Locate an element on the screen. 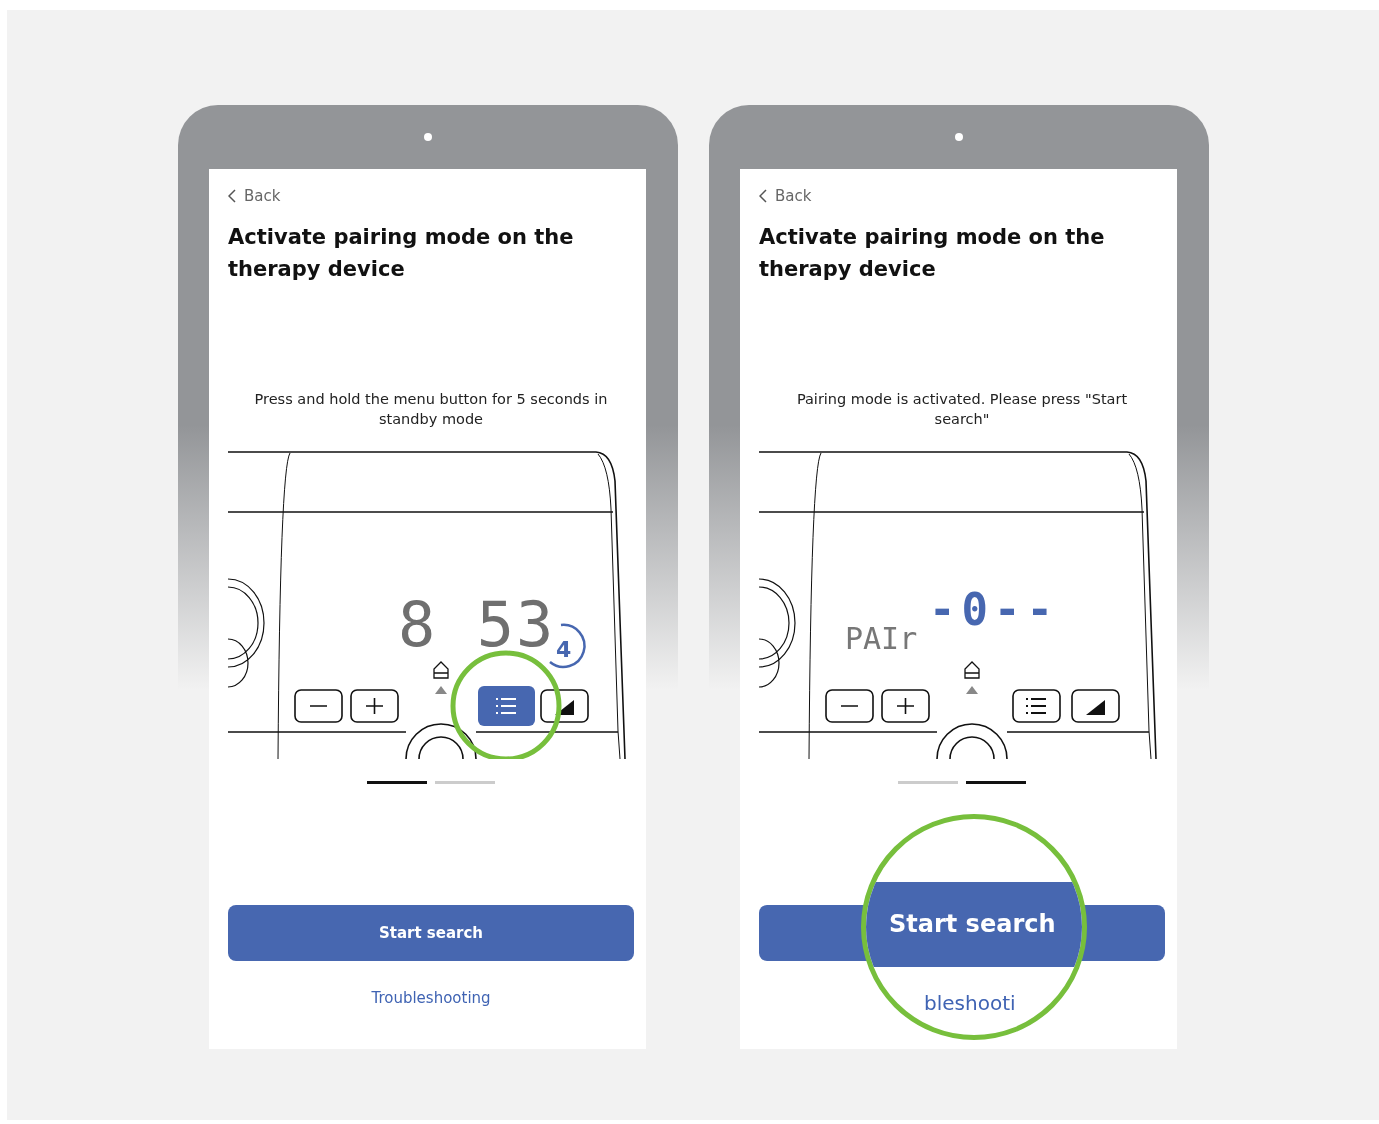  display-digits: 8 53 is located at coordinates (477, 624).